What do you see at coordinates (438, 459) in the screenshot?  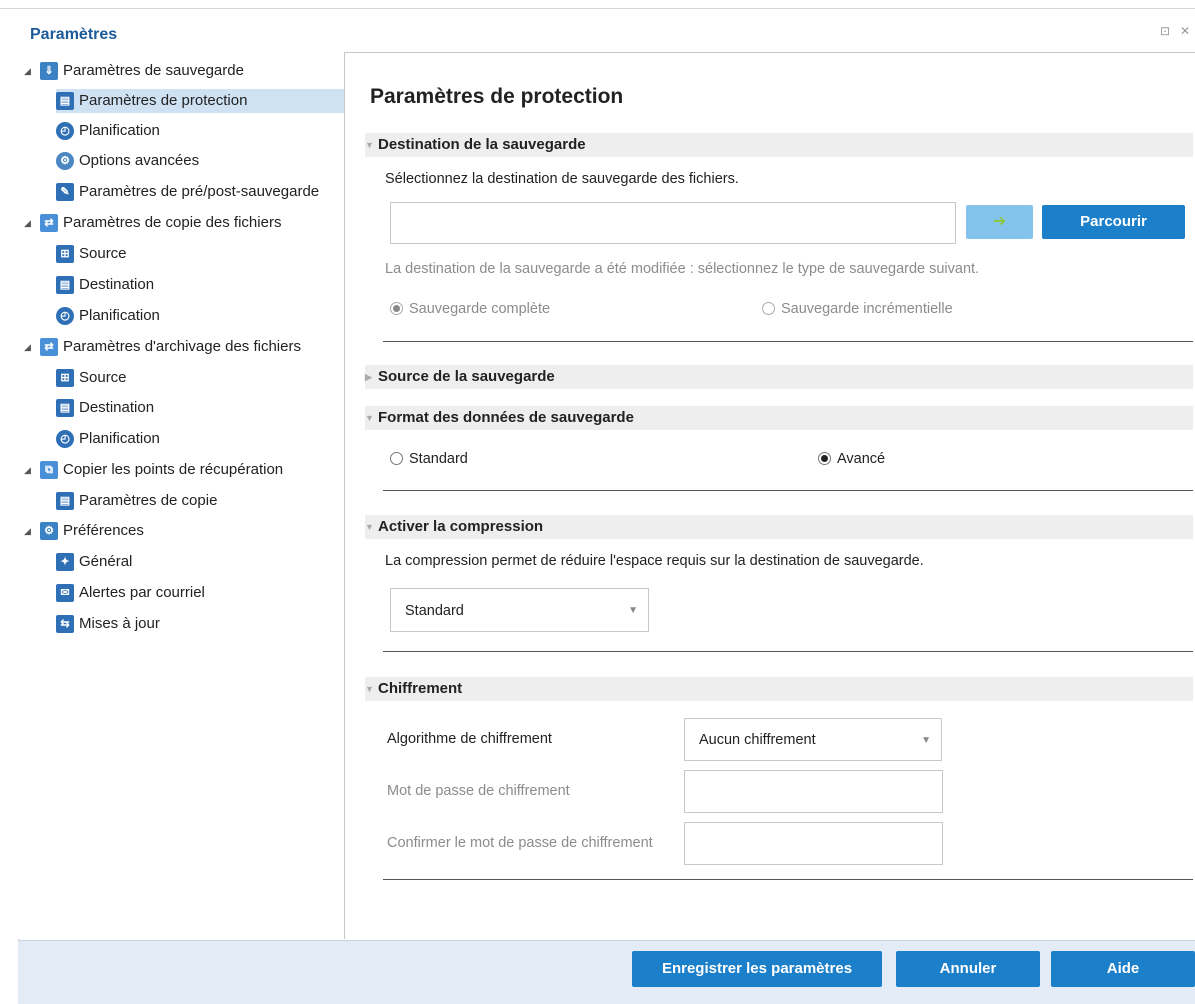 I see `format-standard-label: Standard` at bounding box center [438, 459].